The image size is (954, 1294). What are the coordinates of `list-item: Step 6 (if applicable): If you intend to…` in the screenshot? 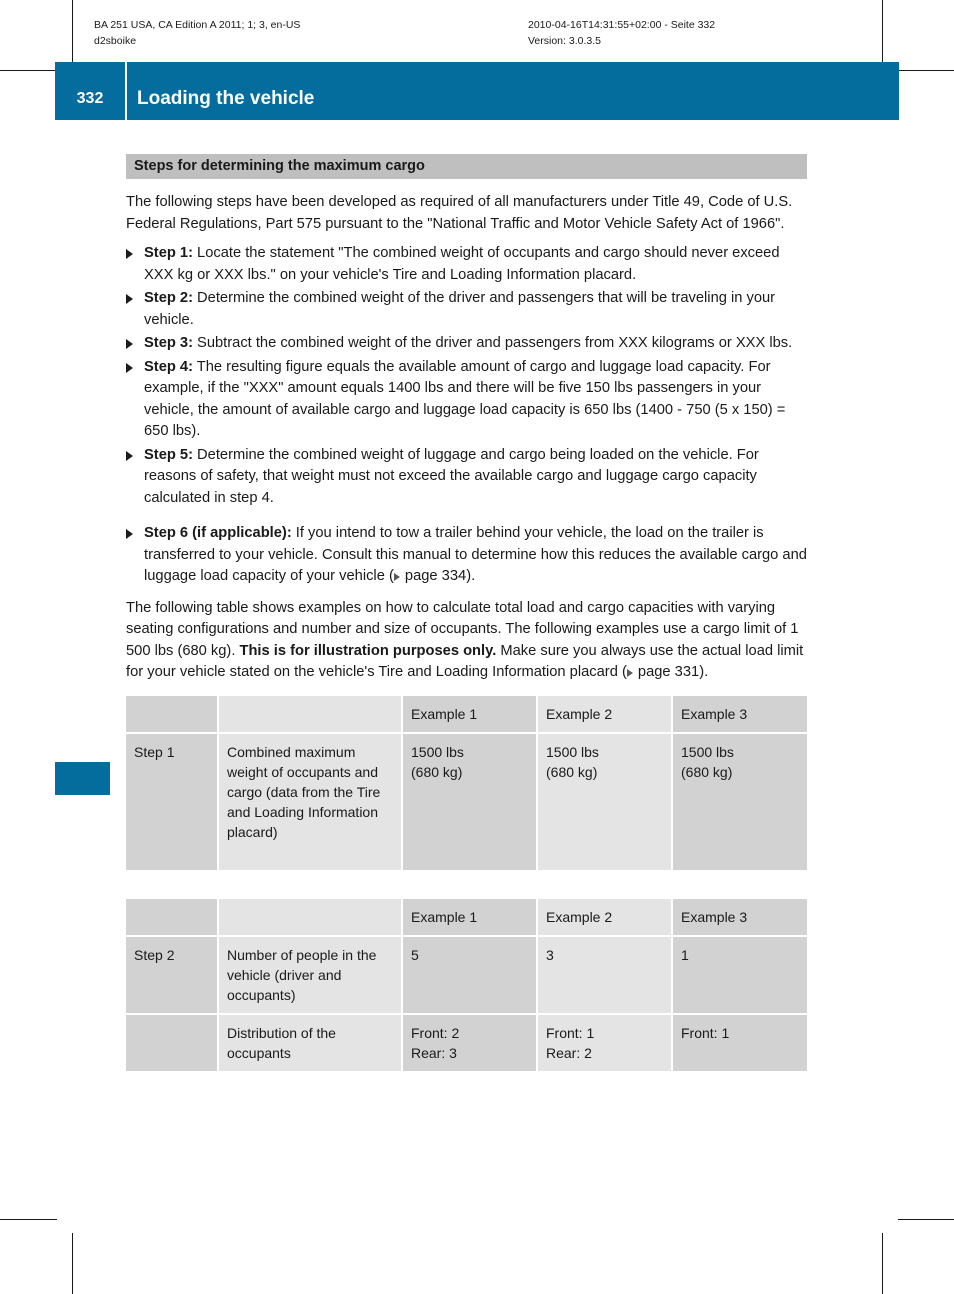 It's located at (466, 555).